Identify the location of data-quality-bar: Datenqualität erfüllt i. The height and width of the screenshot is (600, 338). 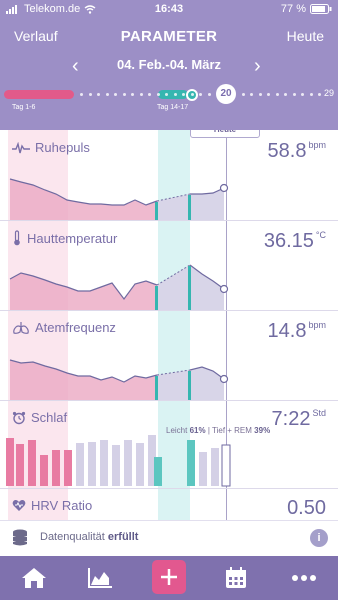
(169, 538).